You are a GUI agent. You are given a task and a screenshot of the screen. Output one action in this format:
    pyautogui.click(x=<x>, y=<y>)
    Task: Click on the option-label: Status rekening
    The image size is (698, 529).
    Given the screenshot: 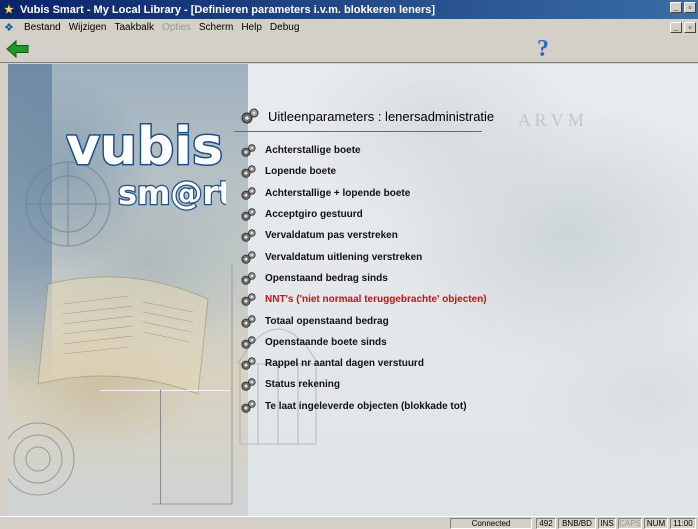 What is the action you would take?
    pyautogui.click(x=303, y=385)
    